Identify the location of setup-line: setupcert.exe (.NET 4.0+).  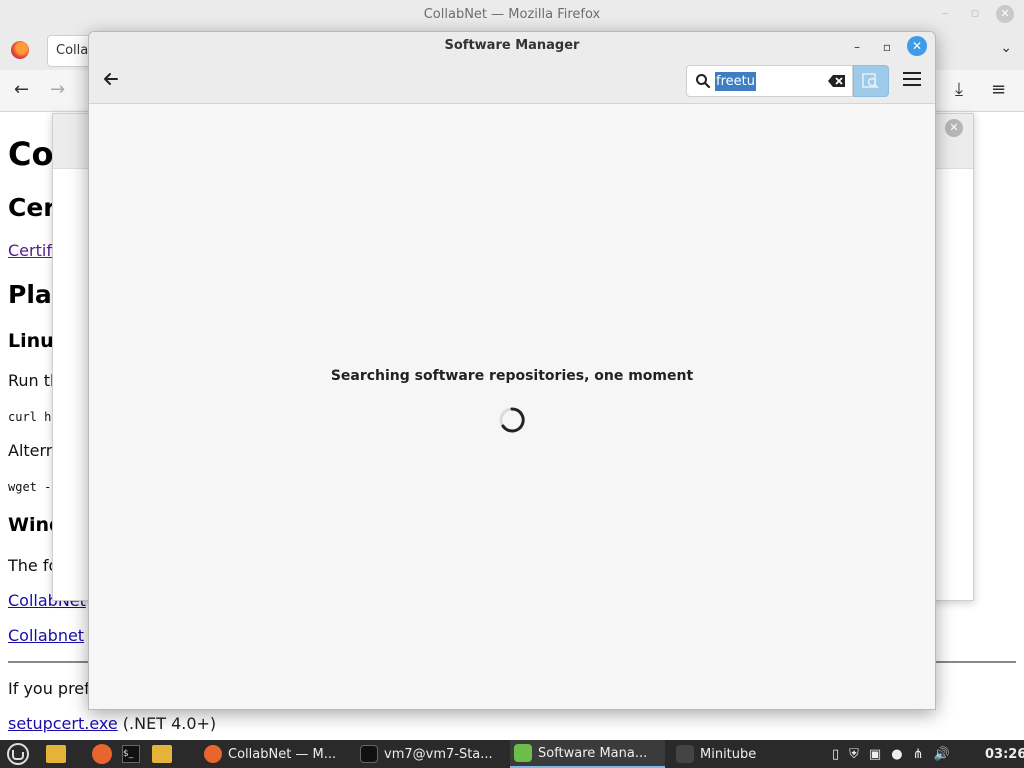
(112, 723).